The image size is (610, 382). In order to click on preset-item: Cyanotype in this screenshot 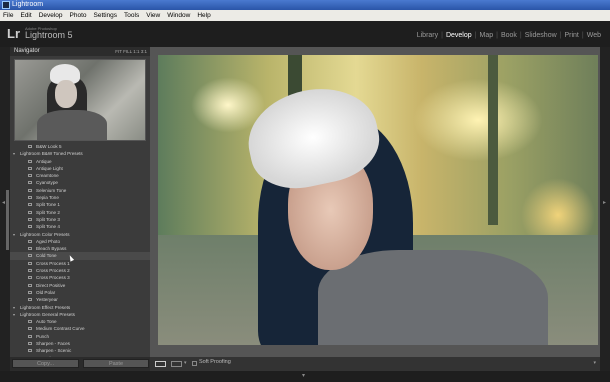, I will do `click(80, 182)`.